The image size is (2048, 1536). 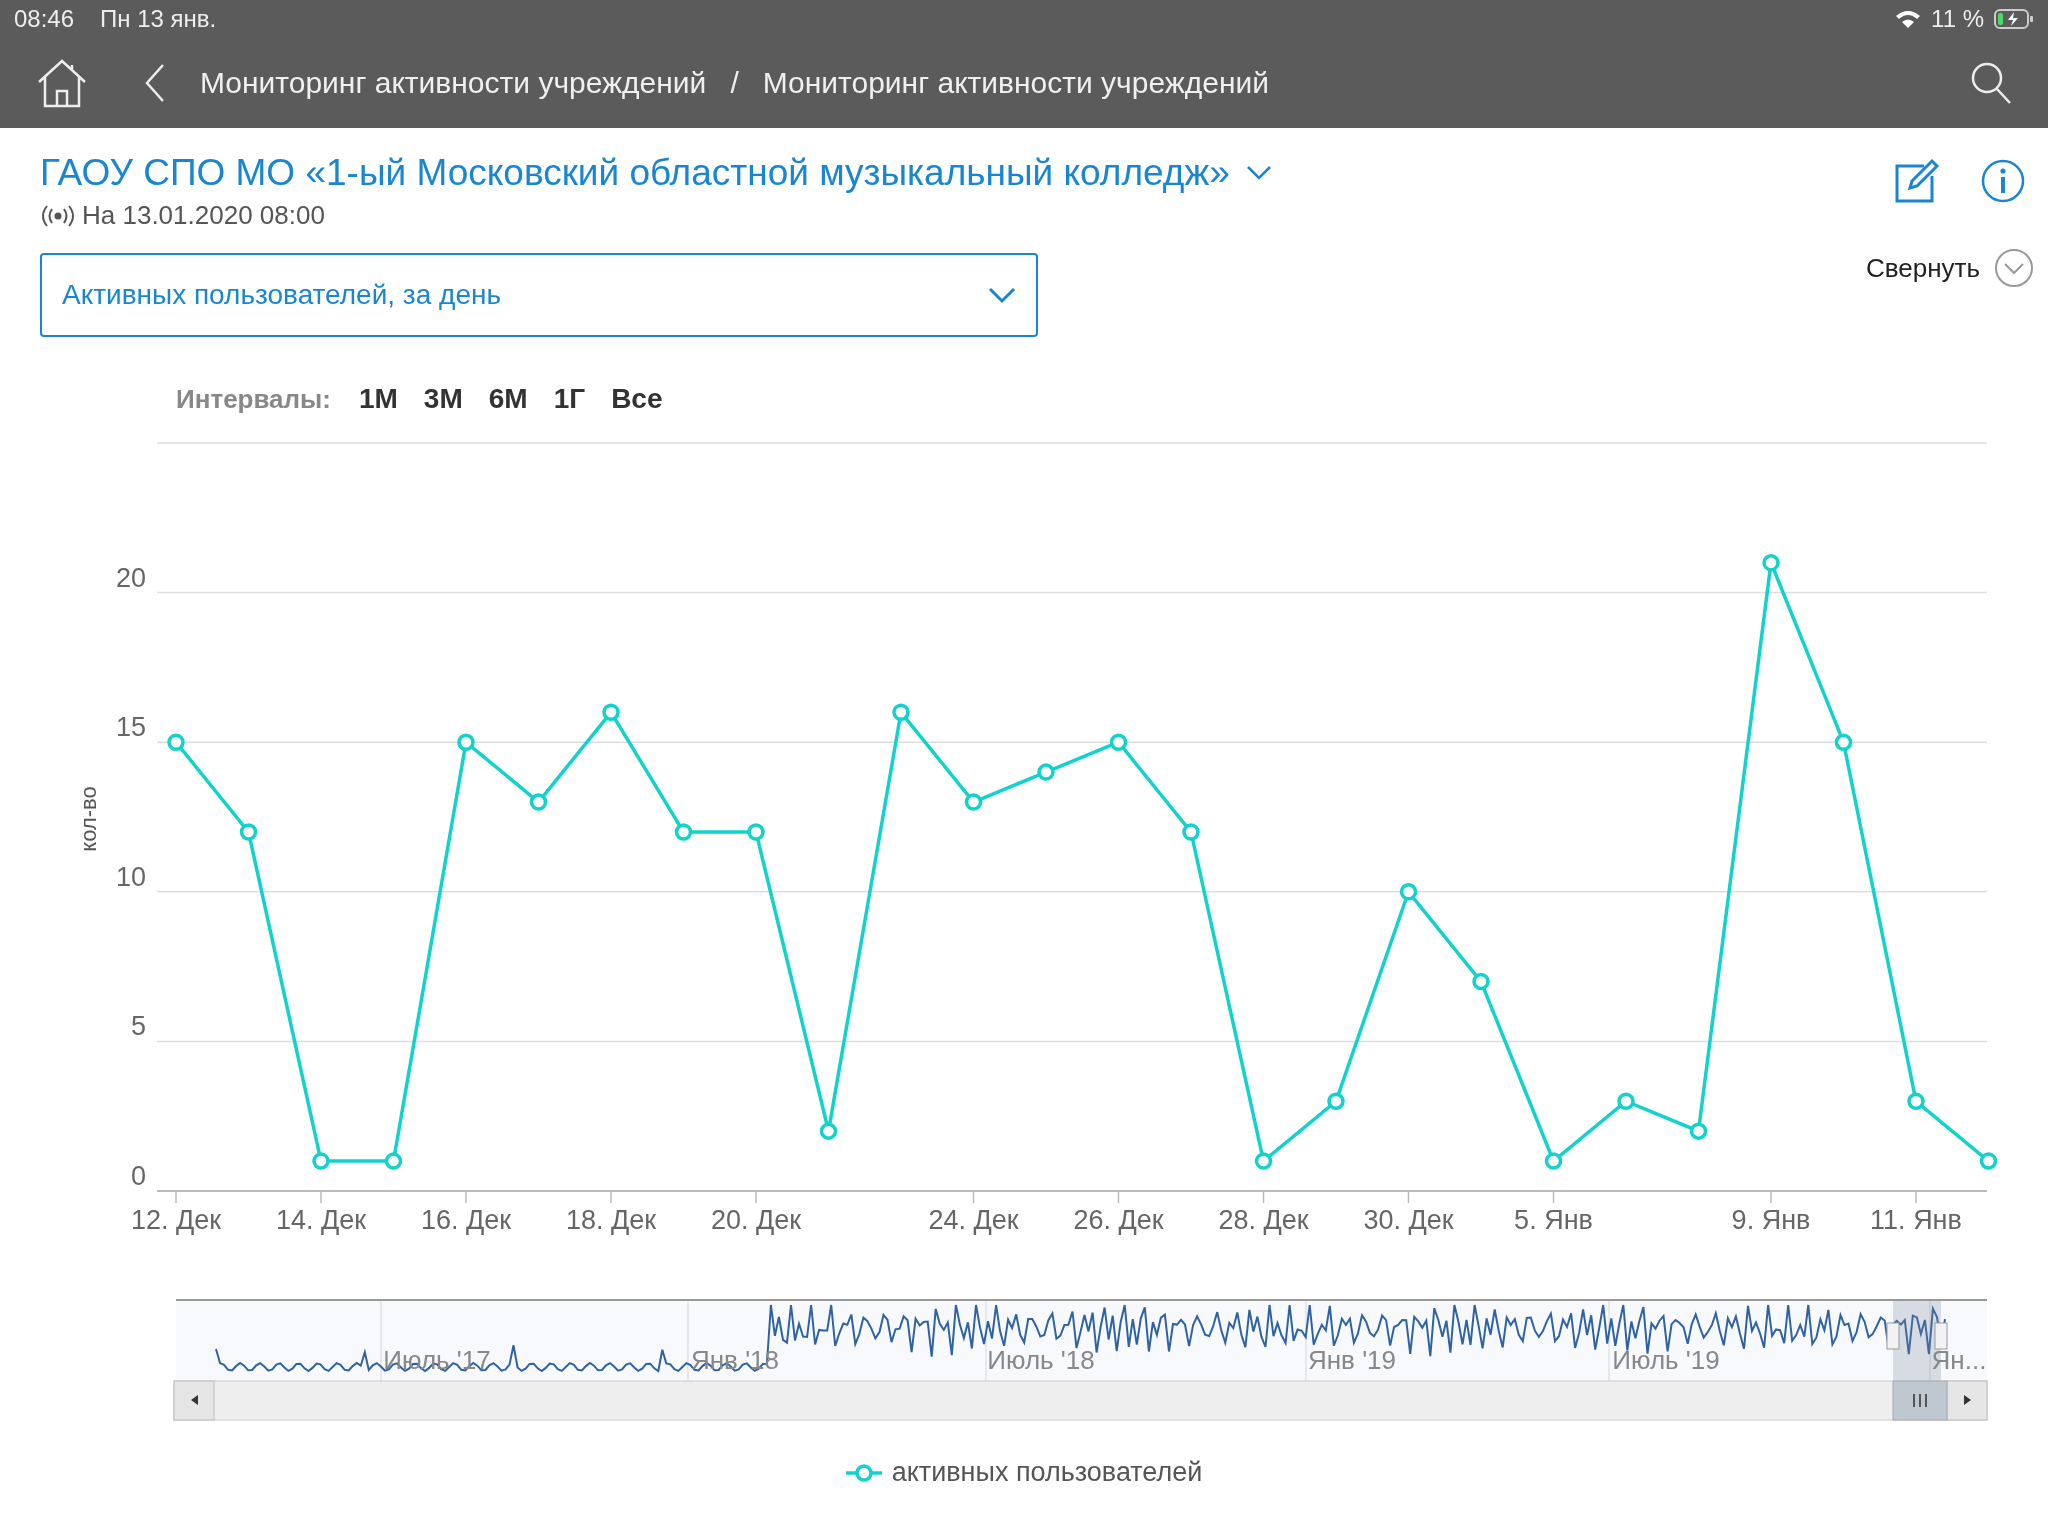 I want to click on legend-label: активных пользователей, so click(x=1047, y=1472).